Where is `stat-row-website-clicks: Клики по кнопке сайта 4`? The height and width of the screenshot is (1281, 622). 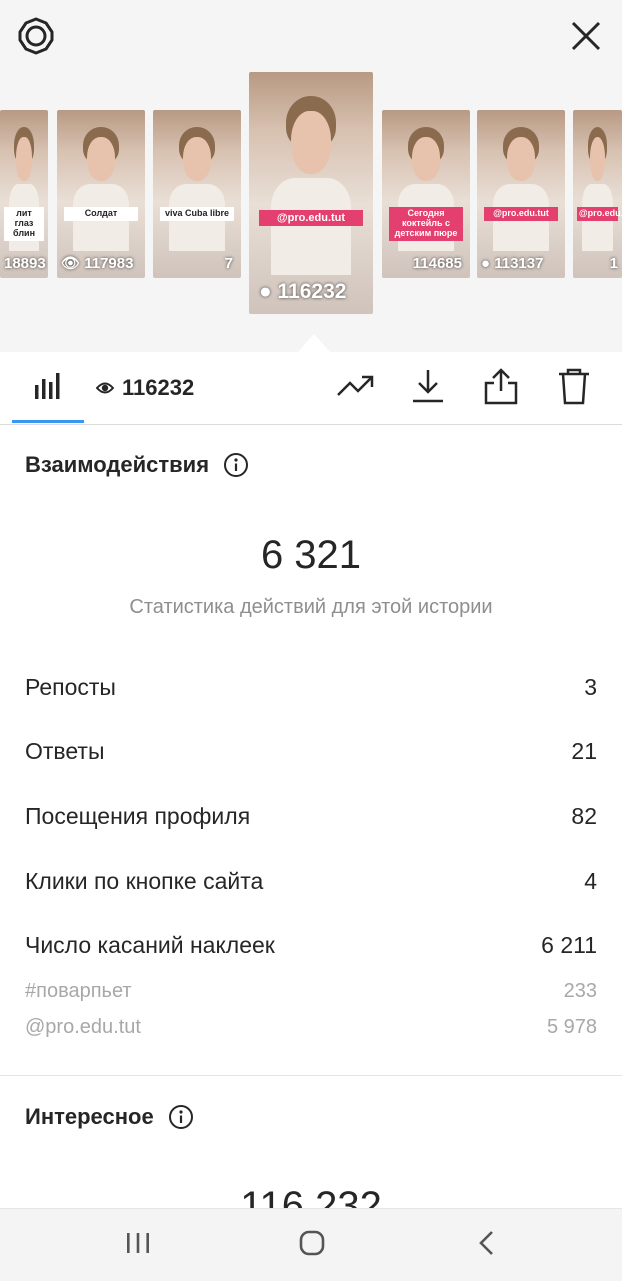 stat-row-website-clicks: Клики по кнопке сайта 4 is located at coordinates (311, 881).